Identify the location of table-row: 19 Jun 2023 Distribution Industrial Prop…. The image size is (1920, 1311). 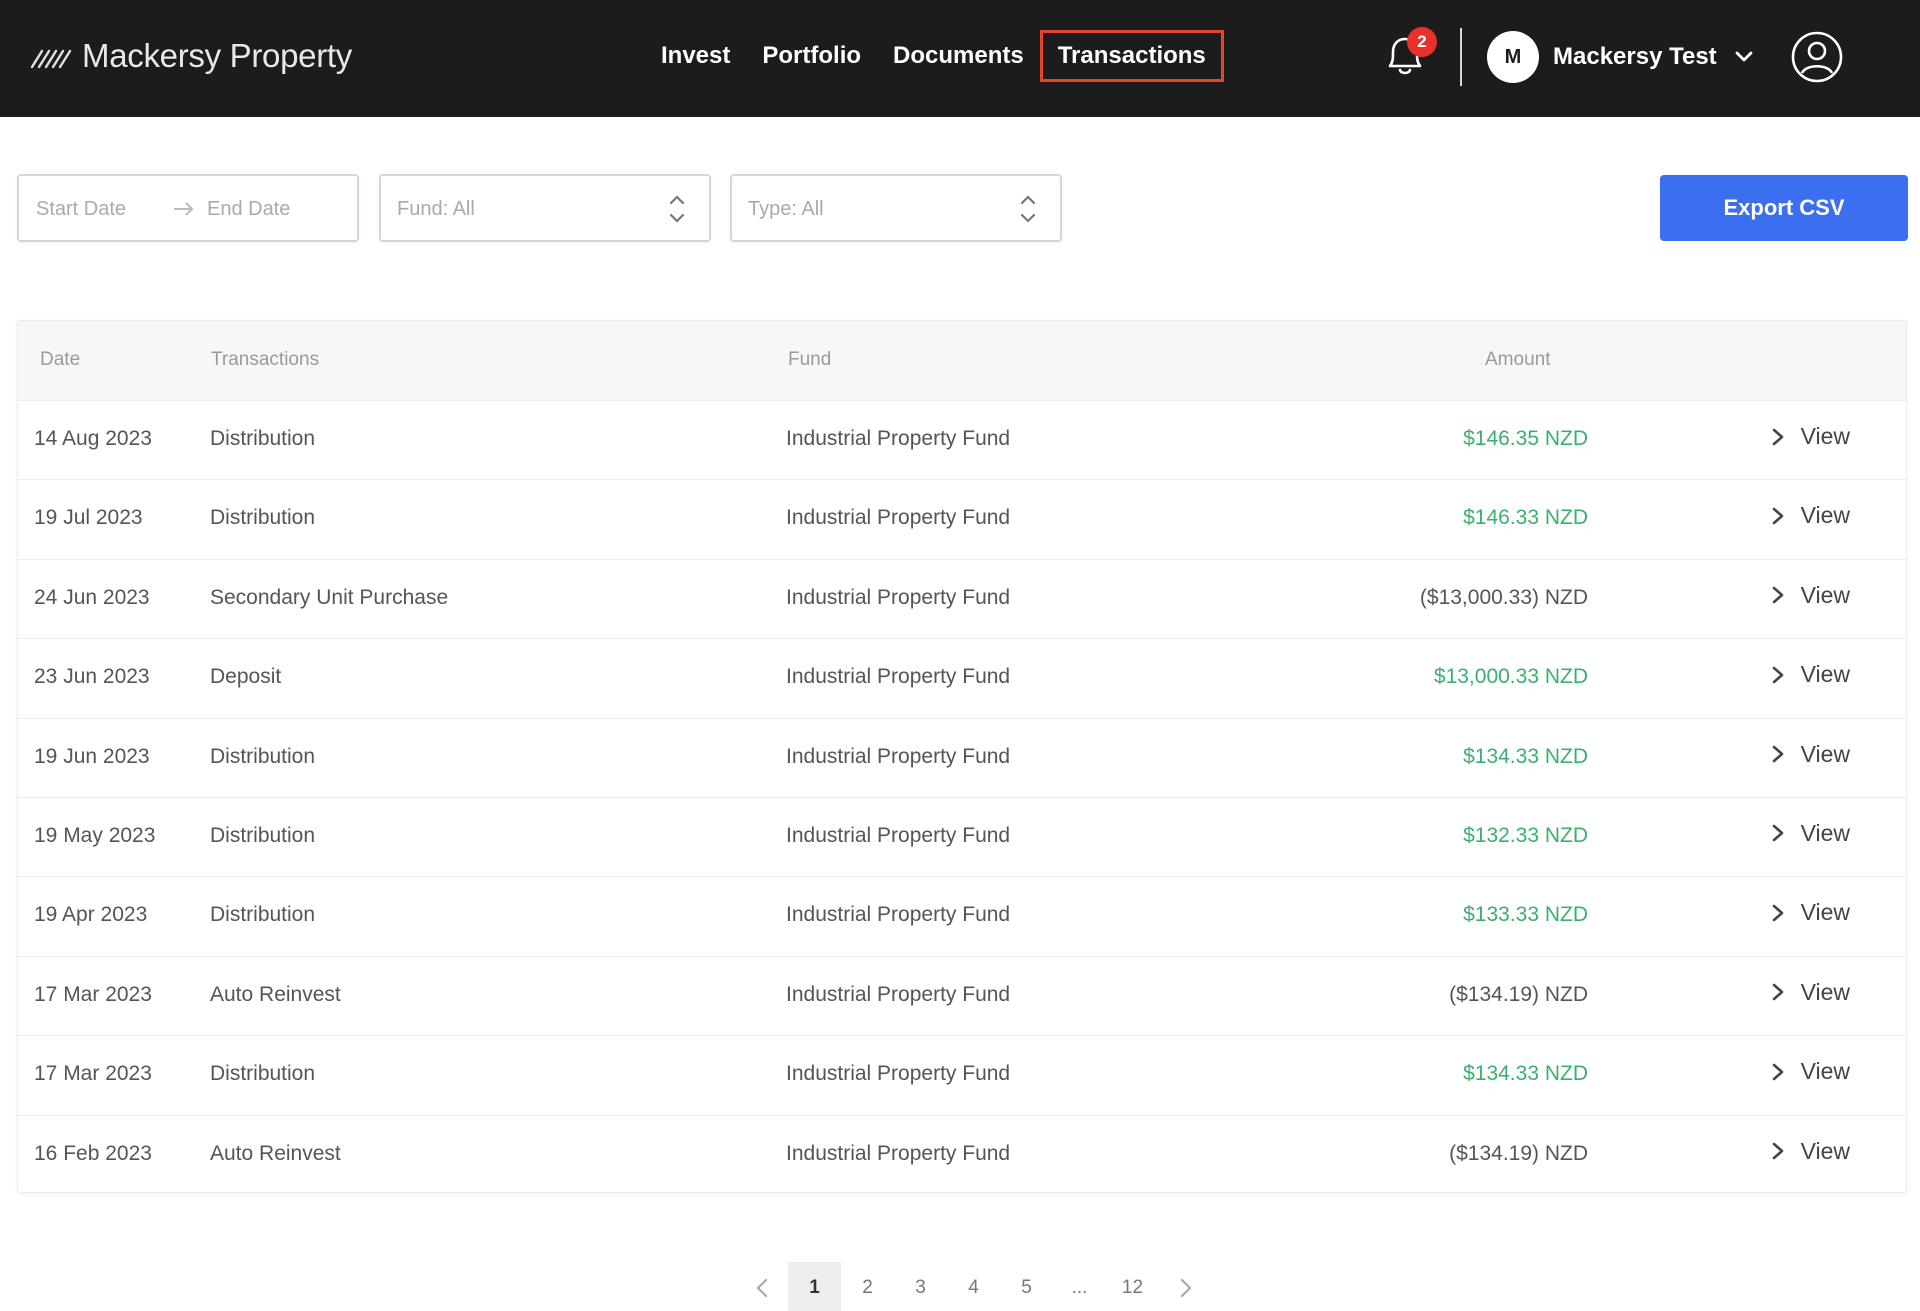
(962, 758).